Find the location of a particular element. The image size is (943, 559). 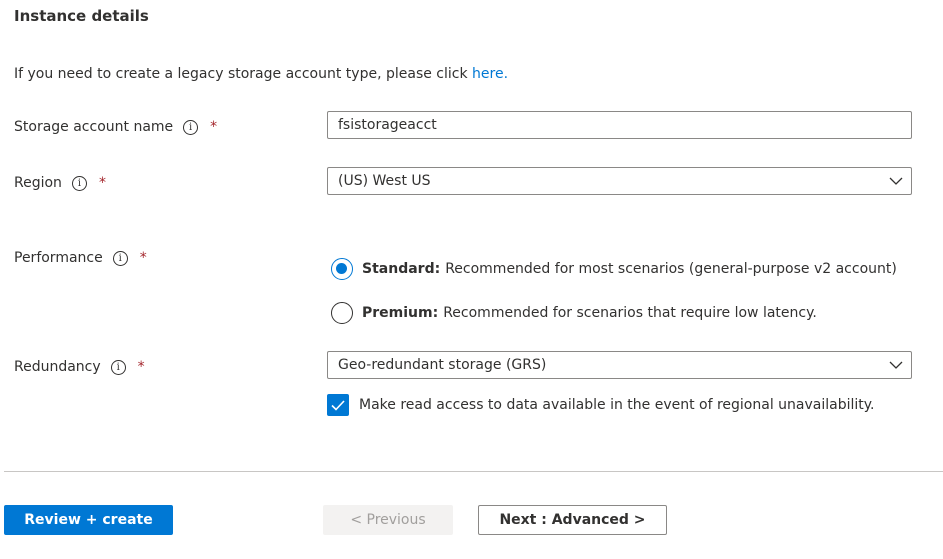

region-select: (US) West US is located at coordinates (619, 181).